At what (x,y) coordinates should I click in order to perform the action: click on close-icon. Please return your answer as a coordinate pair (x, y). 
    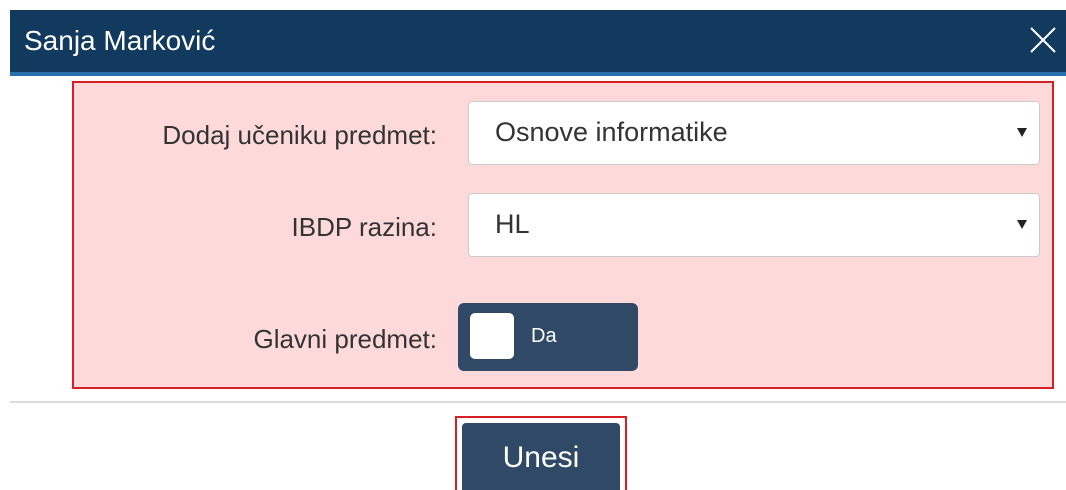
    Looking at the image, I should click on (1043, 40).